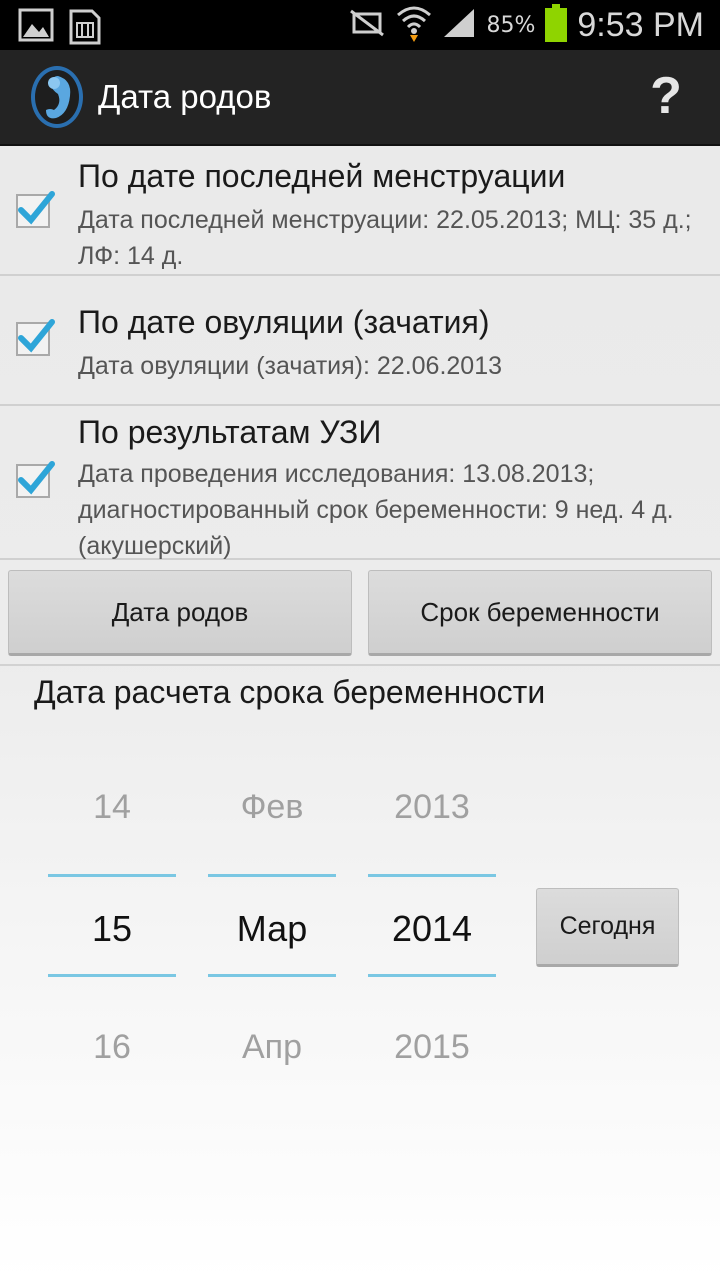 This screenshot has width=720, height=1280. What do you see at coordinates (540, 613) in the screenshot?
I see `pregnancy-term-button: Срок беременности` at bounding box center [540, 613].